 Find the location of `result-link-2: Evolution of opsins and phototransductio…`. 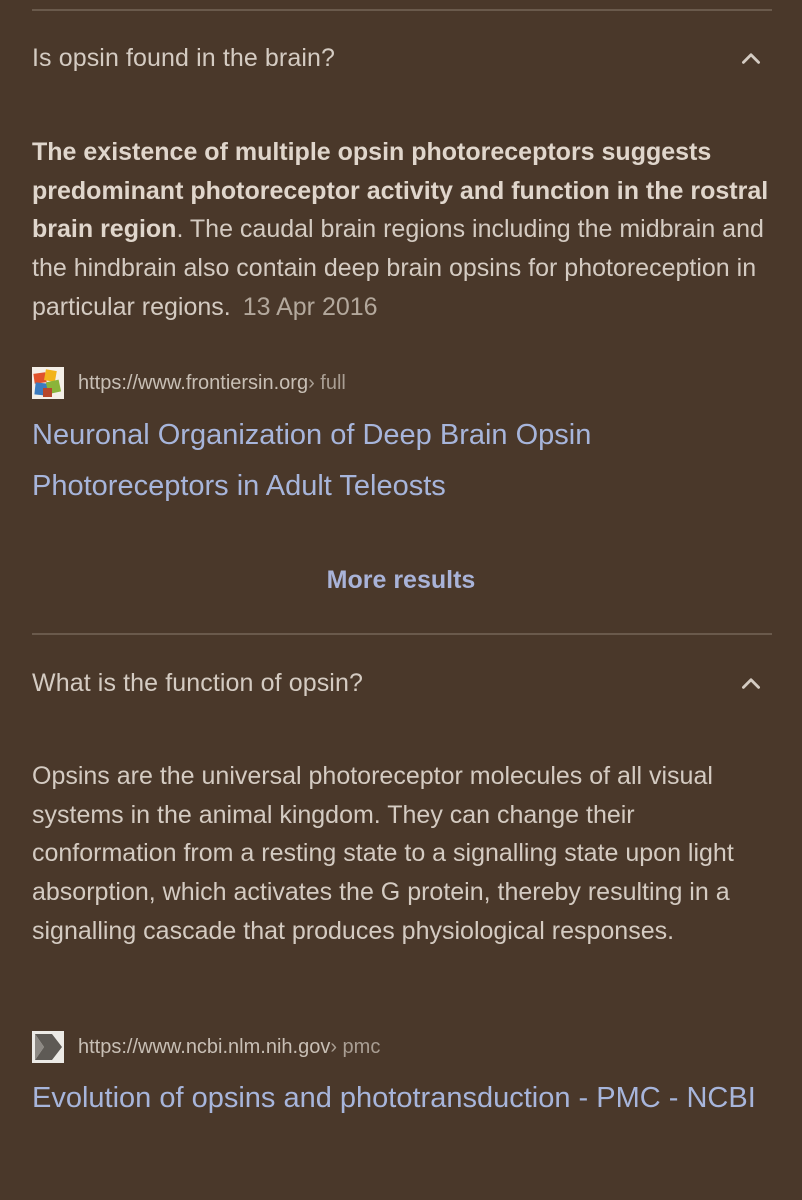

result-link-2: Evolution of opsins and phototransductio… is located at coordinates (402, 1098).